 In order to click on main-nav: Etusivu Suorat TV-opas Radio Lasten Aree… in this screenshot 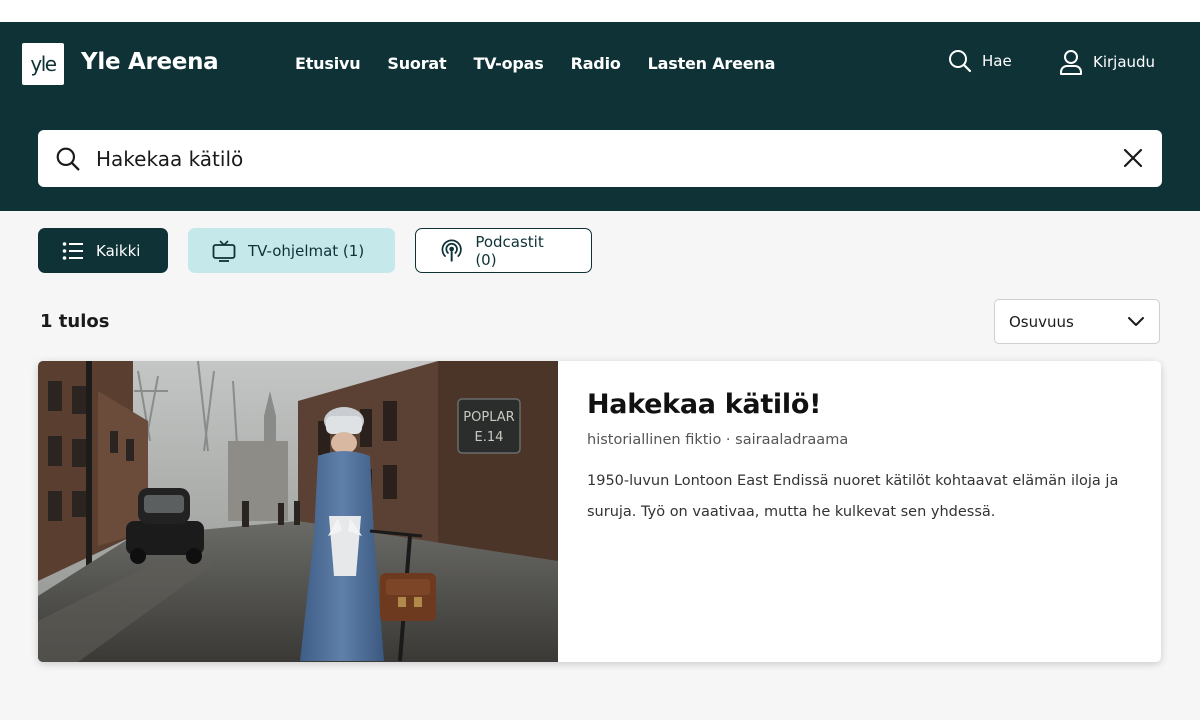, I will do `click(548, 63)`.